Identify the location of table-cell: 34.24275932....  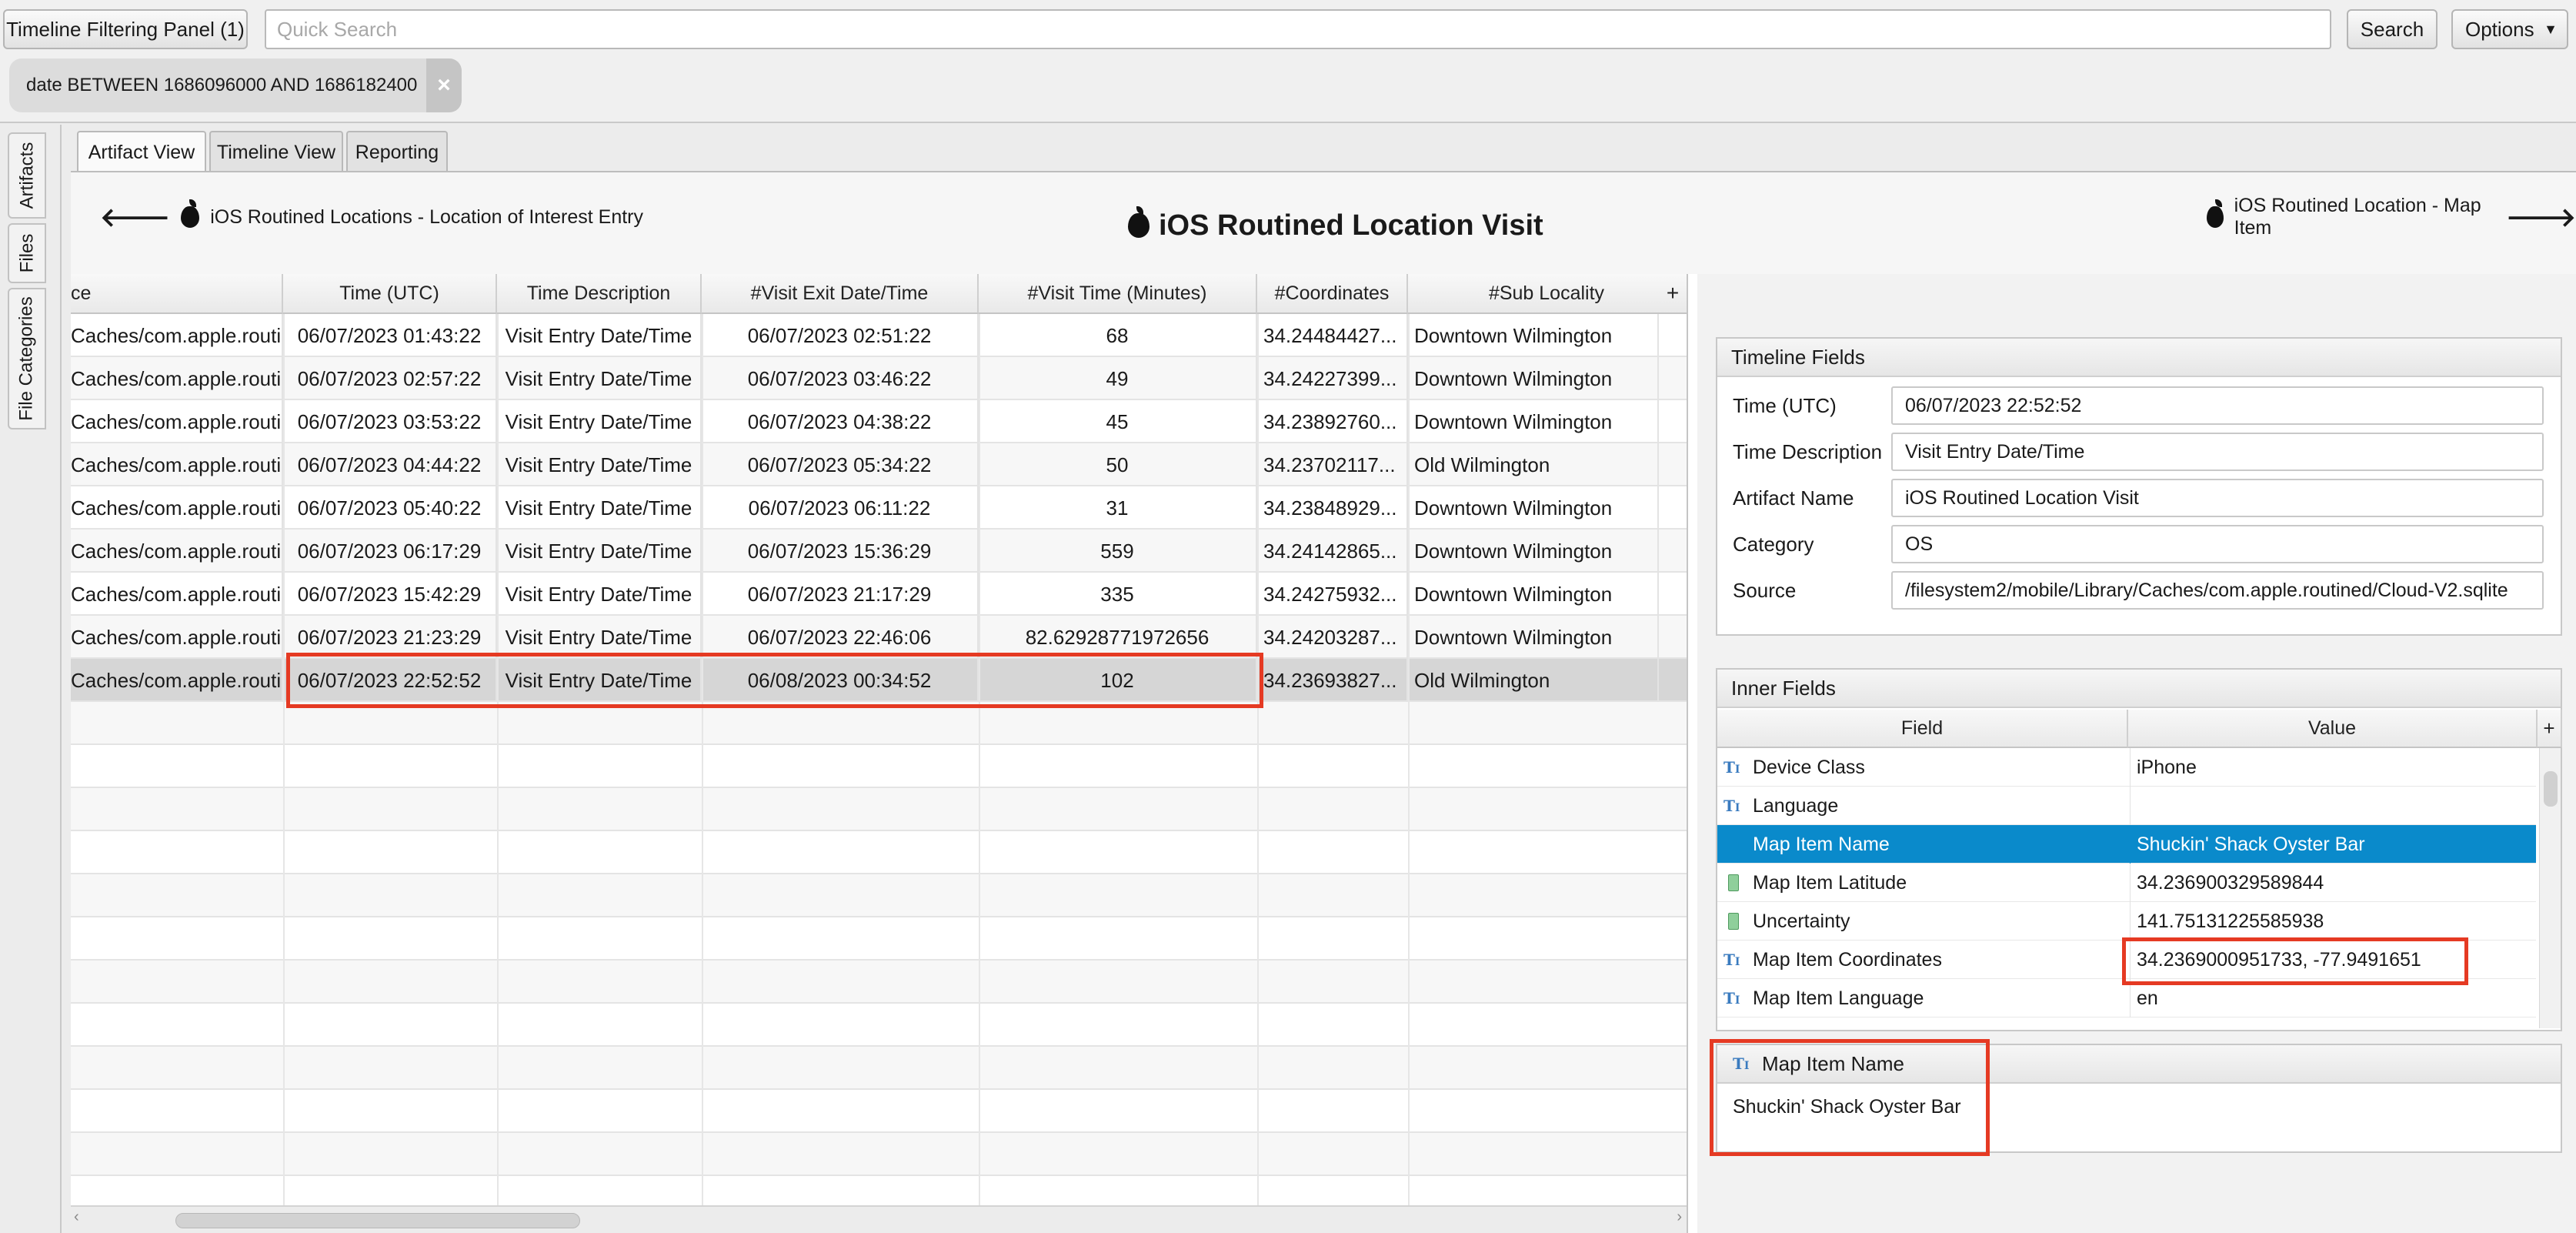
(1333, 594).